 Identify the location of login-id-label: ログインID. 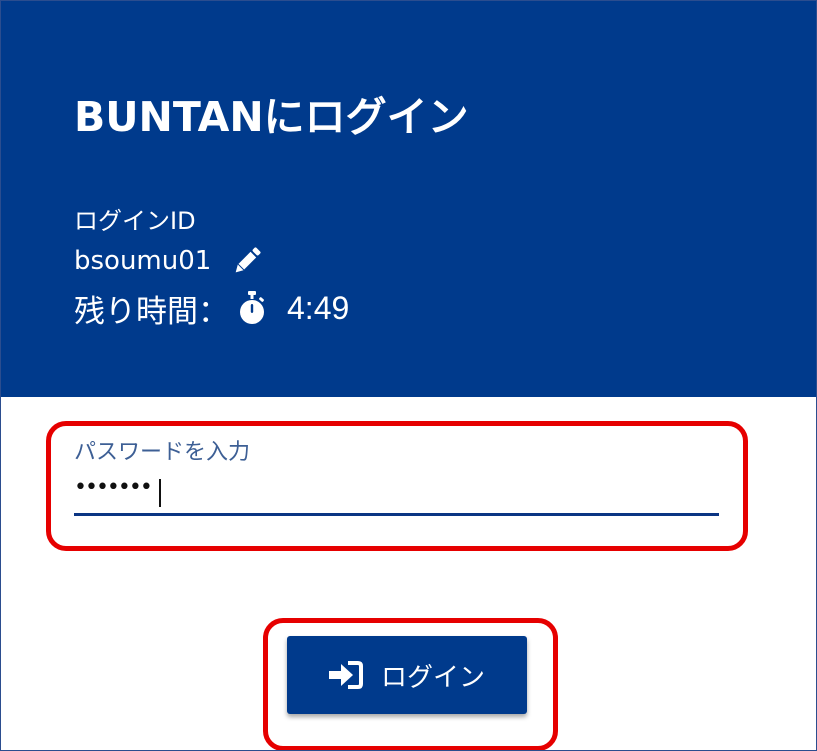
(135, 221).